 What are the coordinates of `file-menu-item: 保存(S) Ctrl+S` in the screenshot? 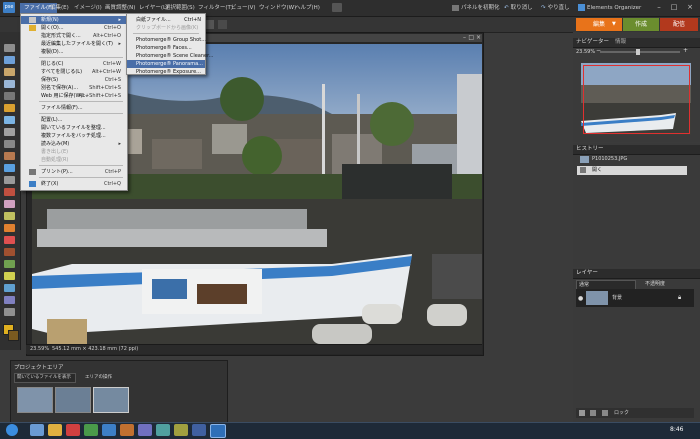 It's located at (74, 80).